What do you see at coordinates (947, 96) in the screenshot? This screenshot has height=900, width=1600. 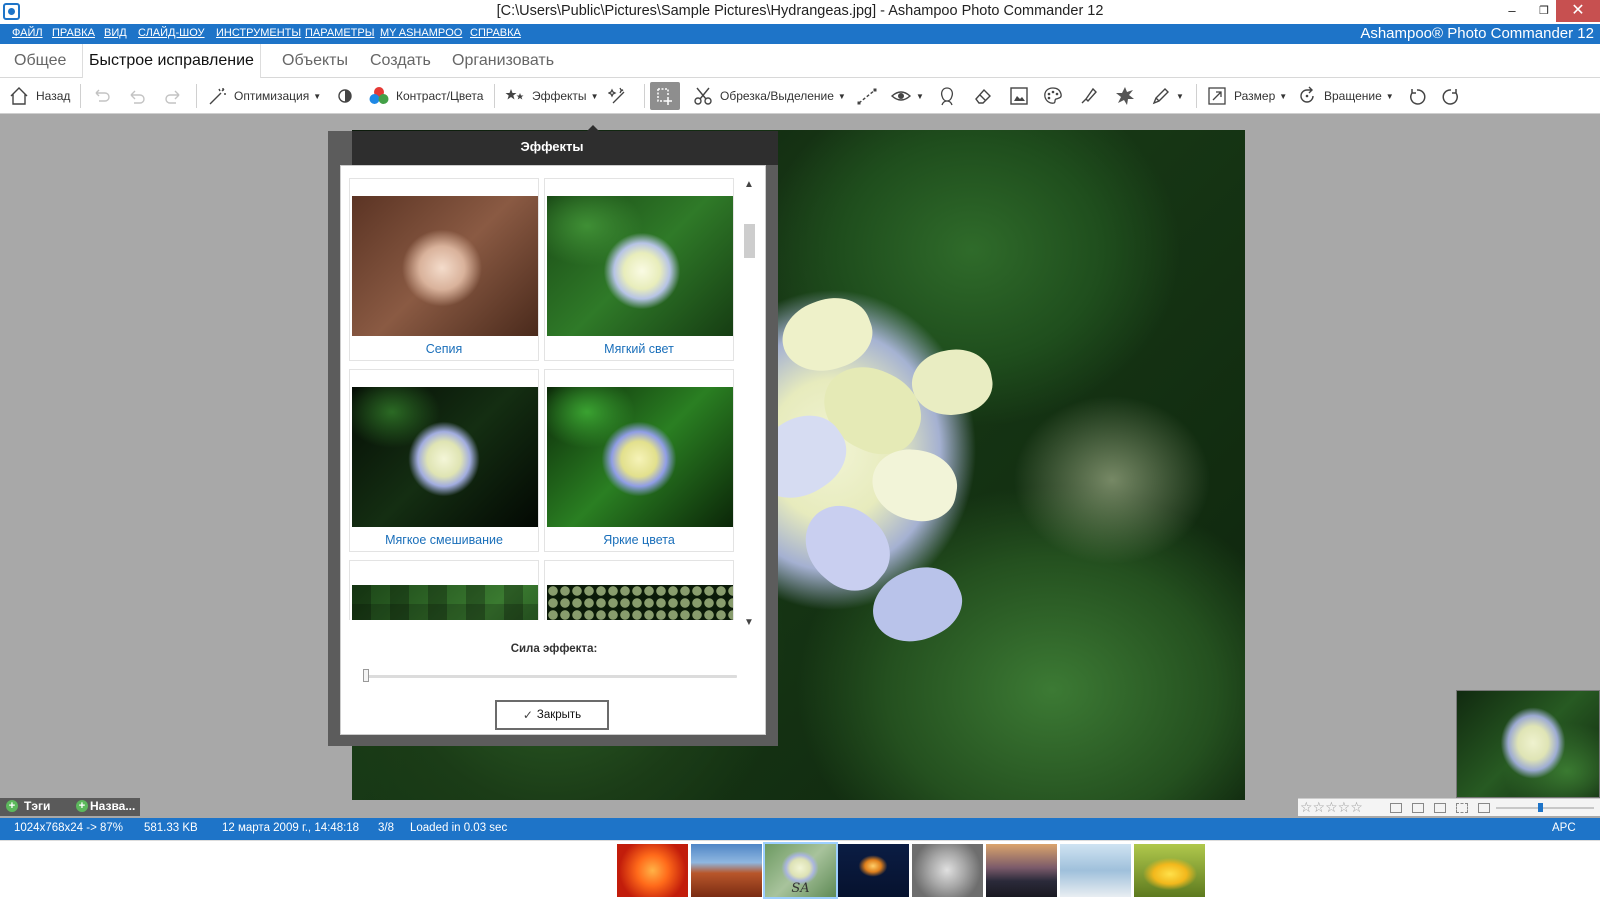 I see `portrait-retouch-button` at bounding box center [947, 96].